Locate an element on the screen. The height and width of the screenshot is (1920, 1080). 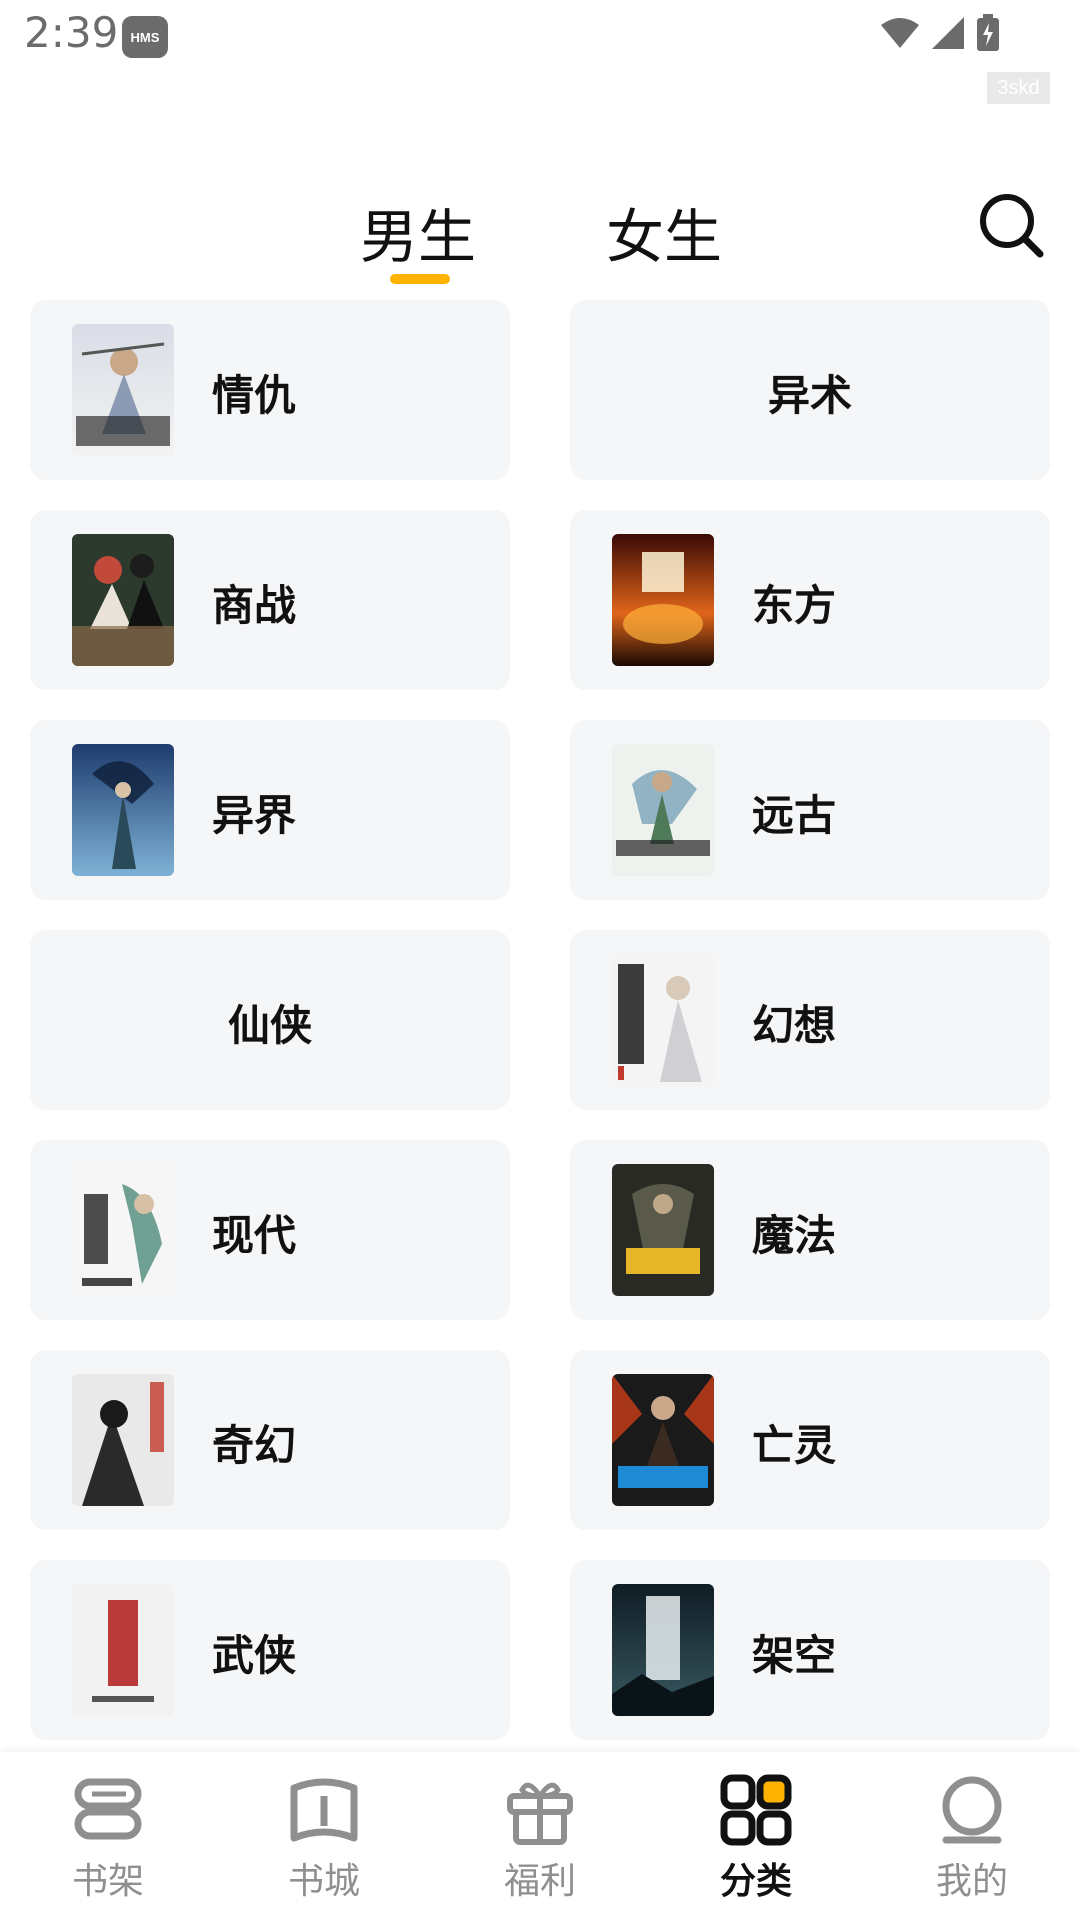
category-card: 远古 is located at coordinates (810, 810).